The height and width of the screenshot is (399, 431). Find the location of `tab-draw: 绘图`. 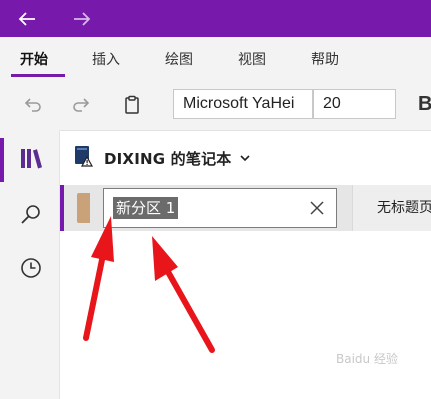

tab-draw: 绘图 is located at coordinates (179, 60).